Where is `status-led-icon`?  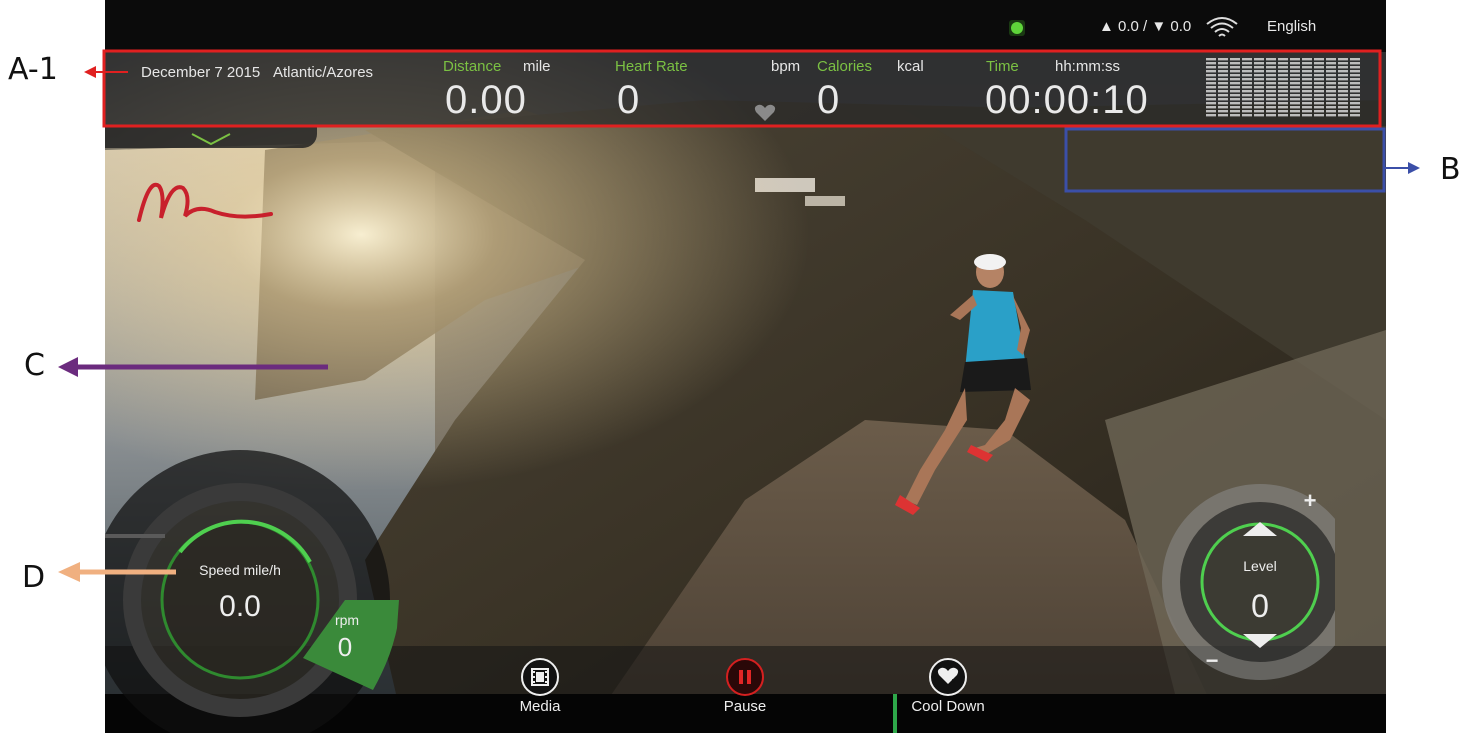
status-led-icon is located at coordinates (1017, 28).